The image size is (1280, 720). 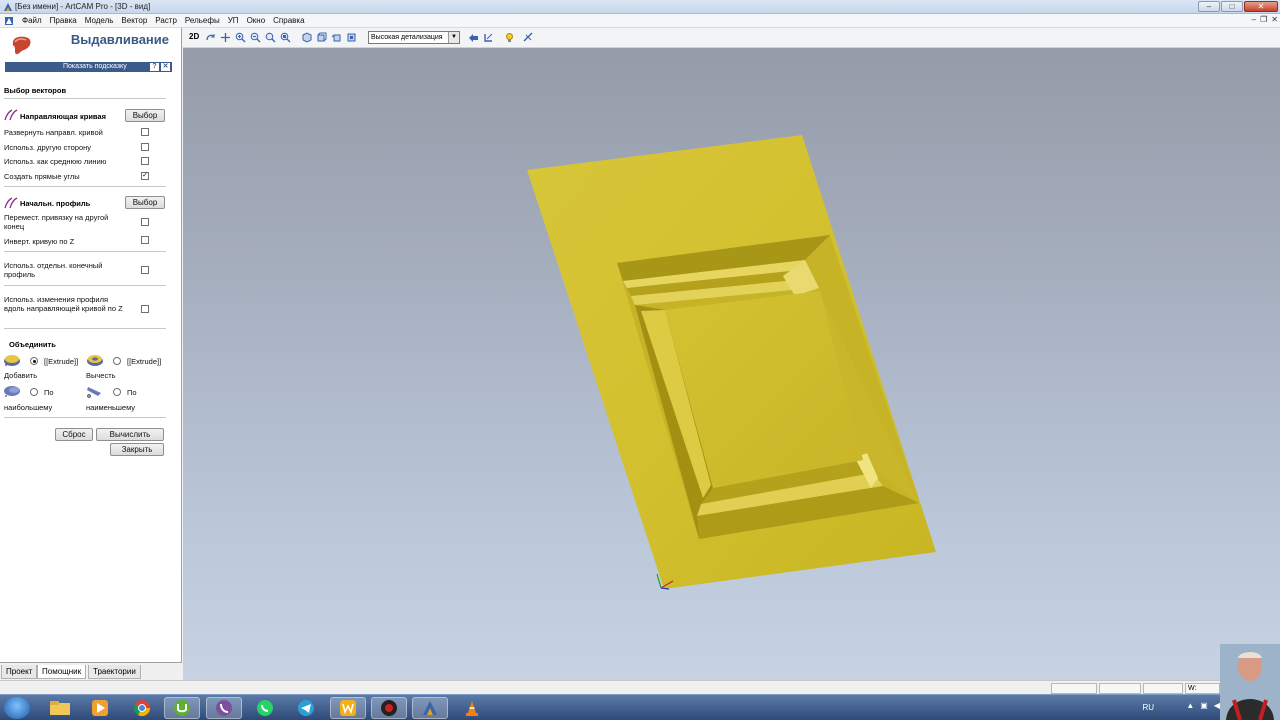 I want to click on taskbar-chrome-icon, so click(x=142, y=708).